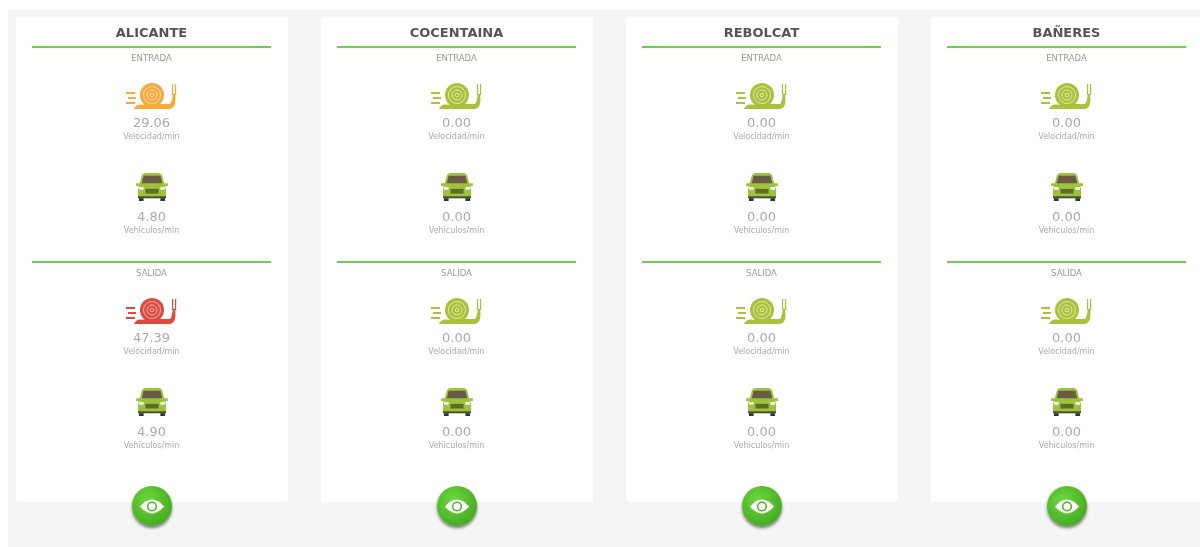 The height and width of the screenshot is (547, 1200). Describe the element at coordinates (456, 33) in the screenshot. I see `station-name: COCENTAINA` at that location.